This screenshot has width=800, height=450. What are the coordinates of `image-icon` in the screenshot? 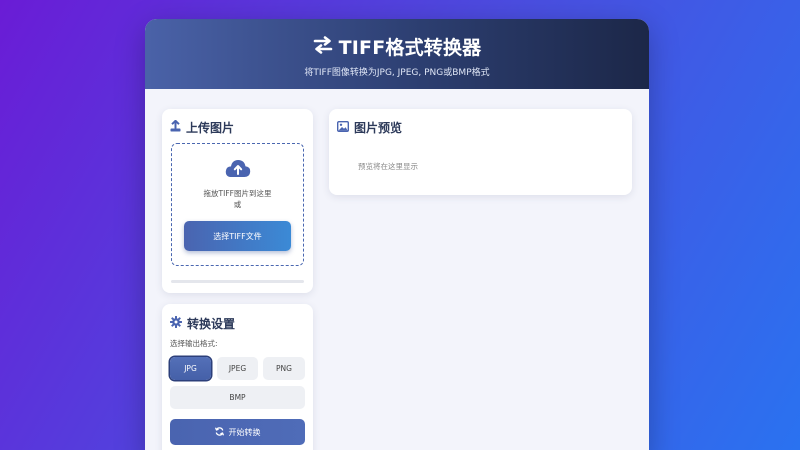 It's located at (343, 127).